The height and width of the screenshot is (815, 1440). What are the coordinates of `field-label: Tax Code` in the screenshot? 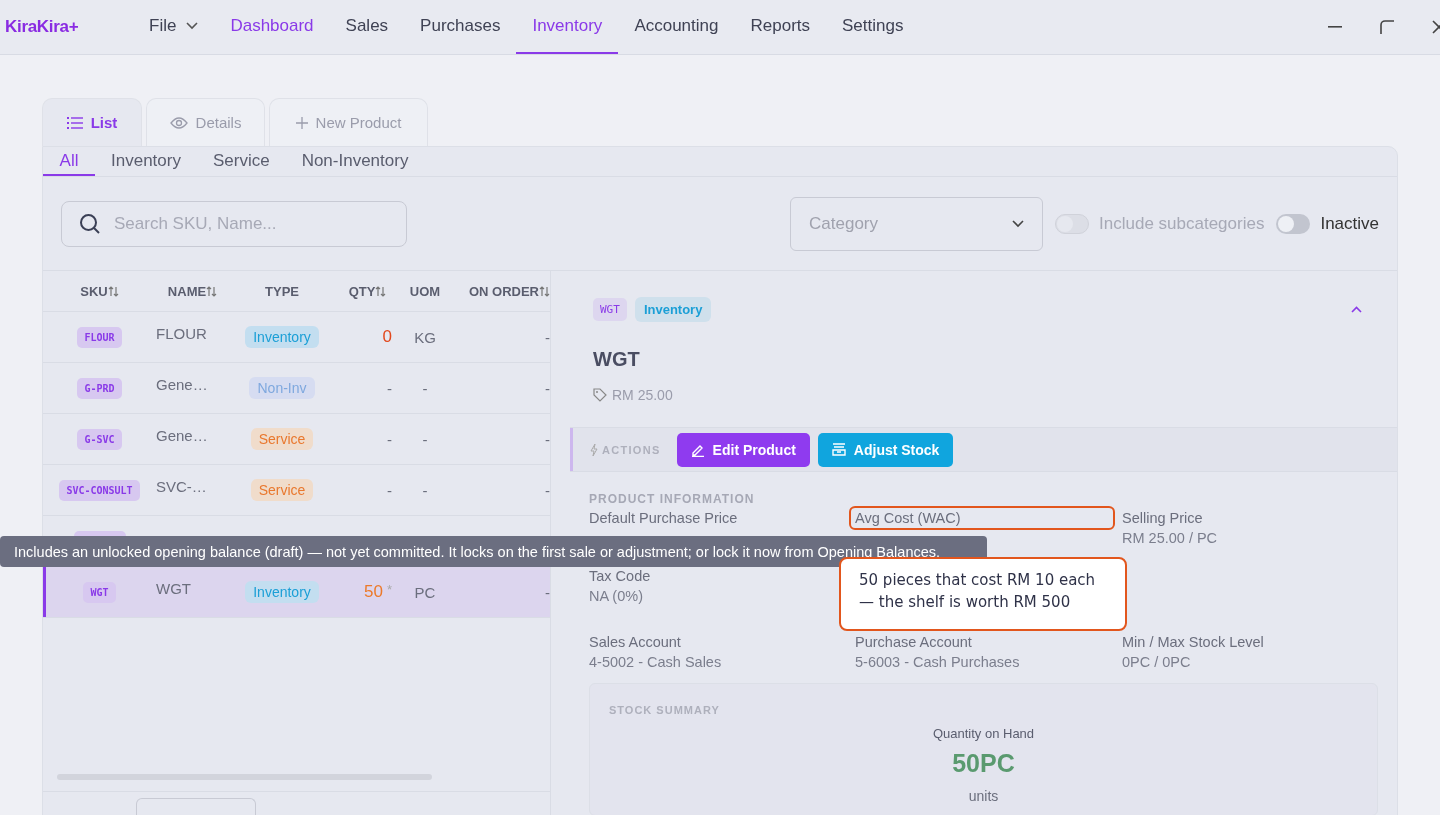 It's located at (620, 576).